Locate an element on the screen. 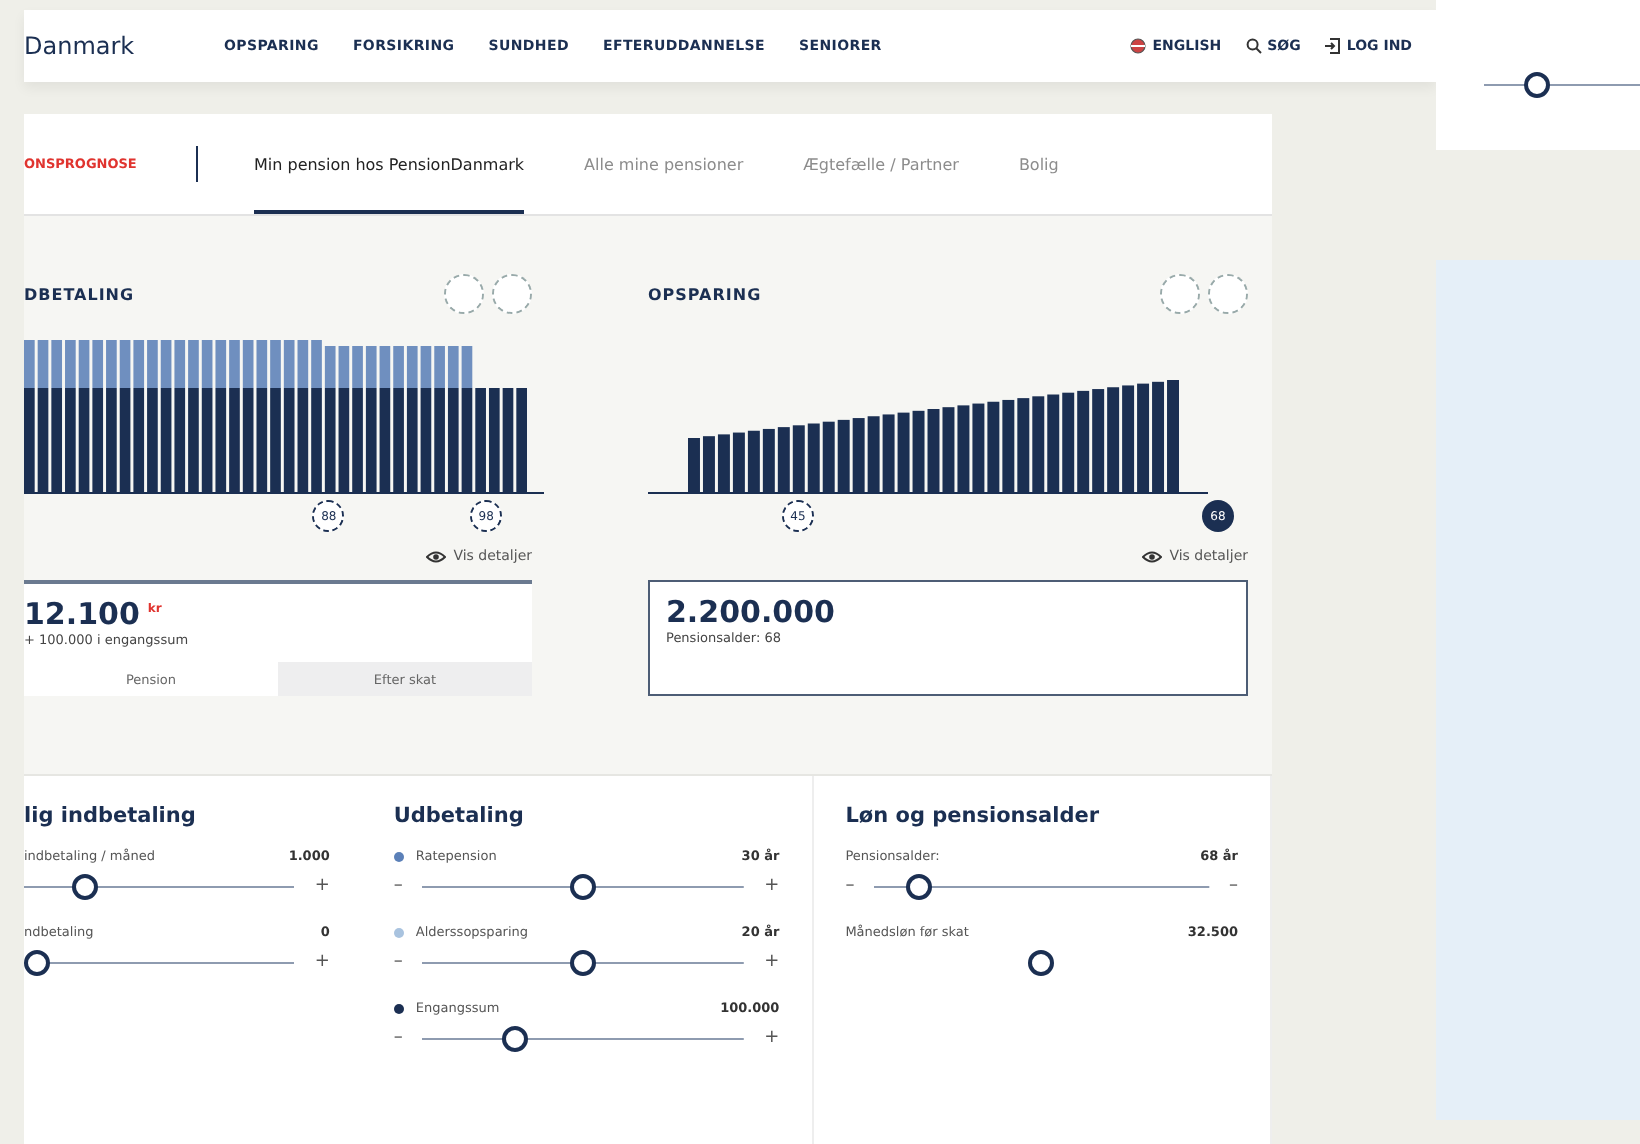 The height and width of the screenshot is (1144, 1640). tab: Min pension hos PensionDanmark is located at coordinates (389, 164).